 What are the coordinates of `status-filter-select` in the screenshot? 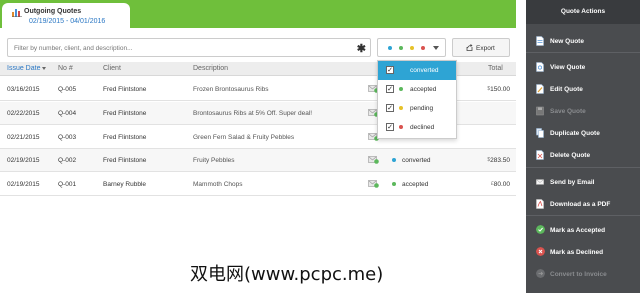 It's located at (411, 47).